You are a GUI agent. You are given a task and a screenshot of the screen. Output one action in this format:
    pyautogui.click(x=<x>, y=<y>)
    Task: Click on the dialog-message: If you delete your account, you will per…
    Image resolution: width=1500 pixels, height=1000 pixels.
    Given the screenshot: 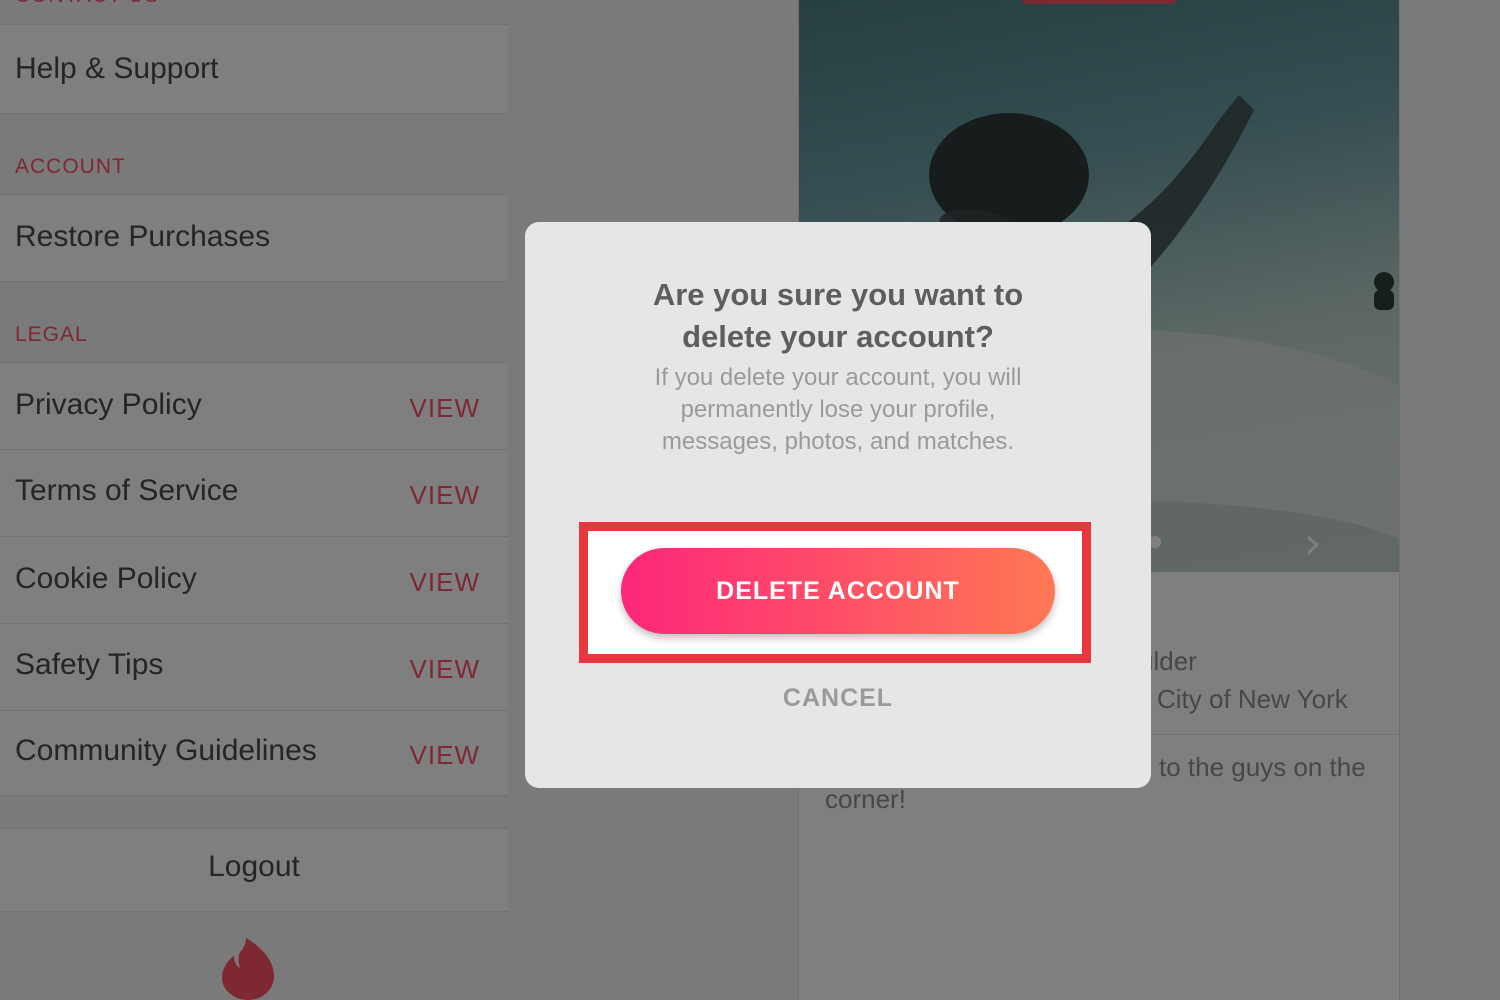 What is the action you would take?
    pyautogui.click(x=838, y=409)
    